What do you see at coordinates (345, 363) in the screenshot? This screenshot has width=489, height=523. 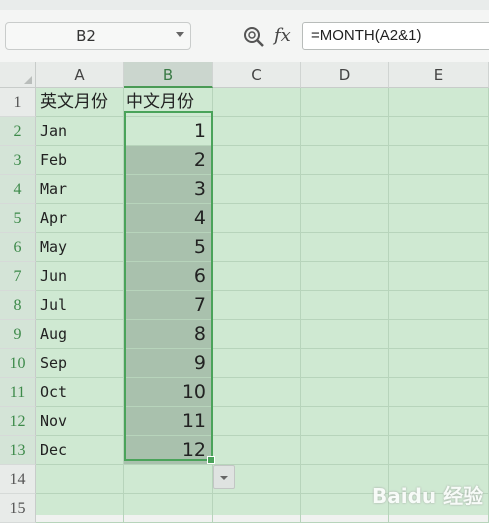 I see `cell-d10` at bounding box center [345, 363].